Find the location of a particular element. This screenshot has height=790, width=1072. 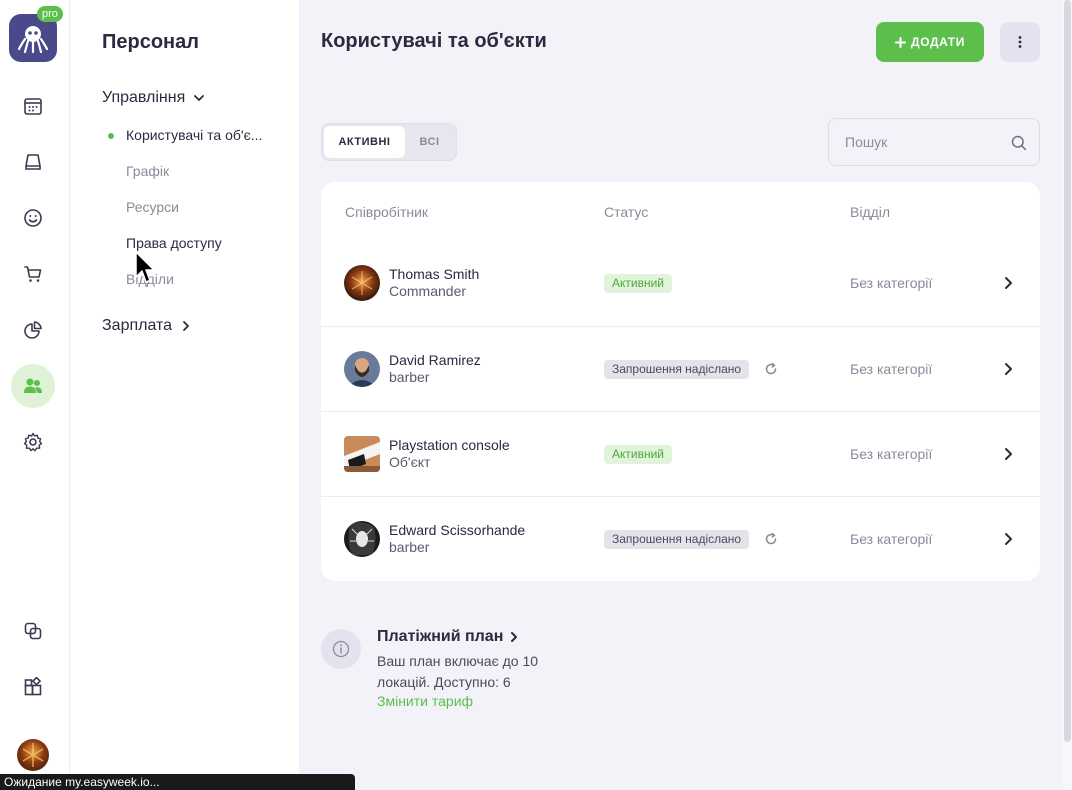

nav-shop is located at coordinates (33, 274).